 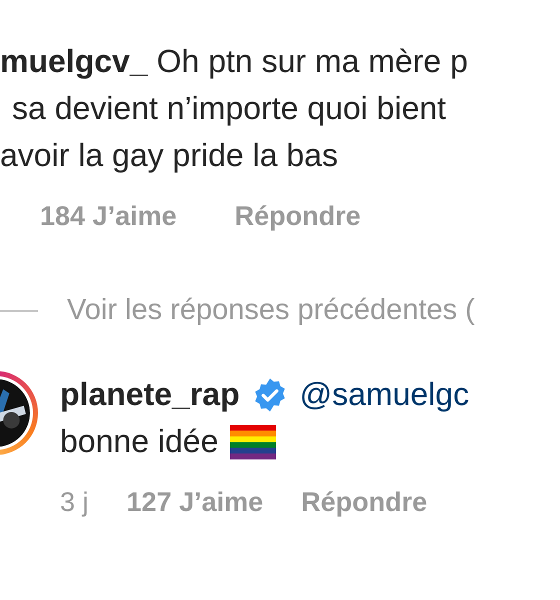 What do you see at coordinates (169, 155) in the screenshot?
I see `comment-text: avoir la gay pride la bas` at bounding box center [169, 155].